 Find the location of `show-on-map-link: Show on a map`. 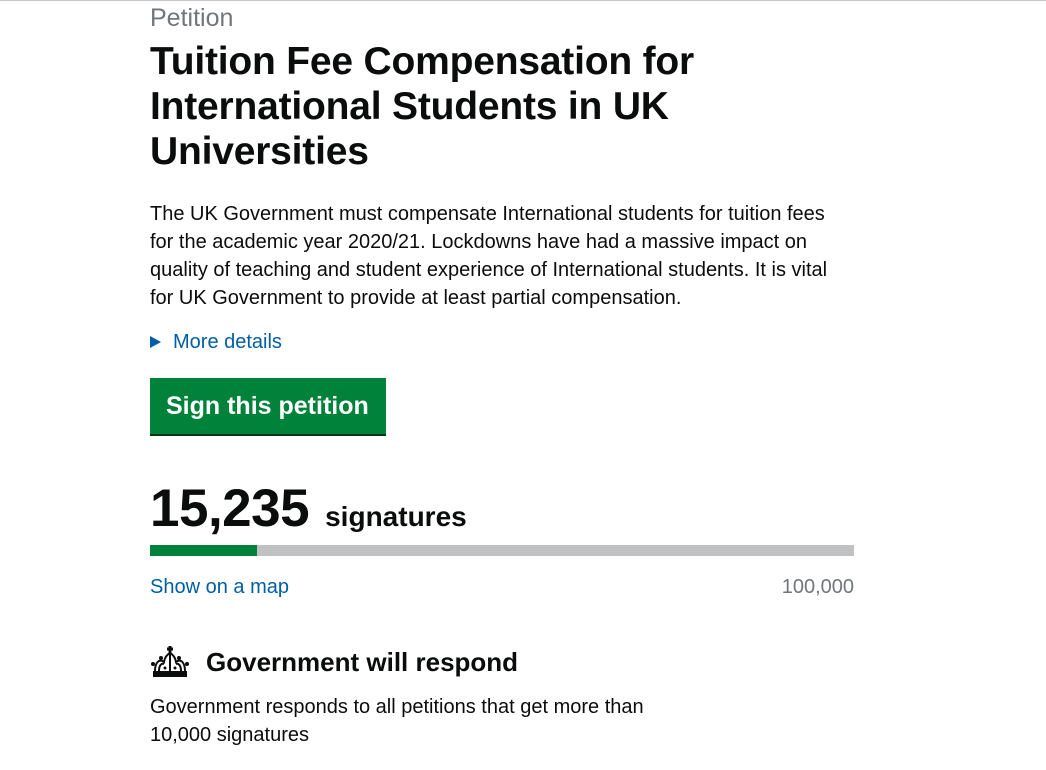

show-on-map-link: Show on a map is located at coordinates (219, 587).